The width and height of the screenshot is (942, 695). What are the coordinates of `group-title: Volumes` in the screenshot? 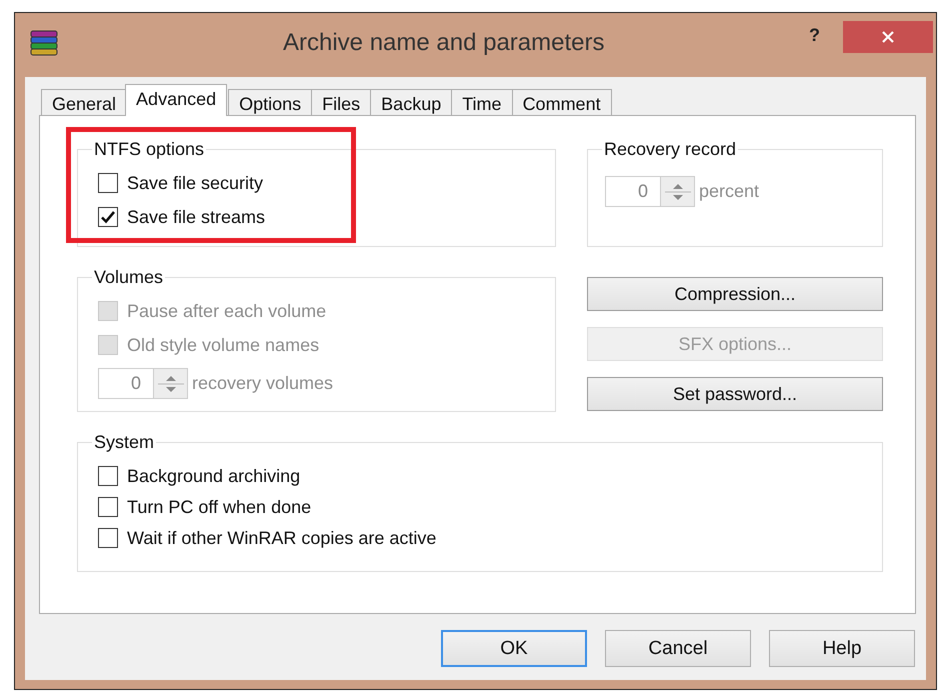 It's located at (128, 277).